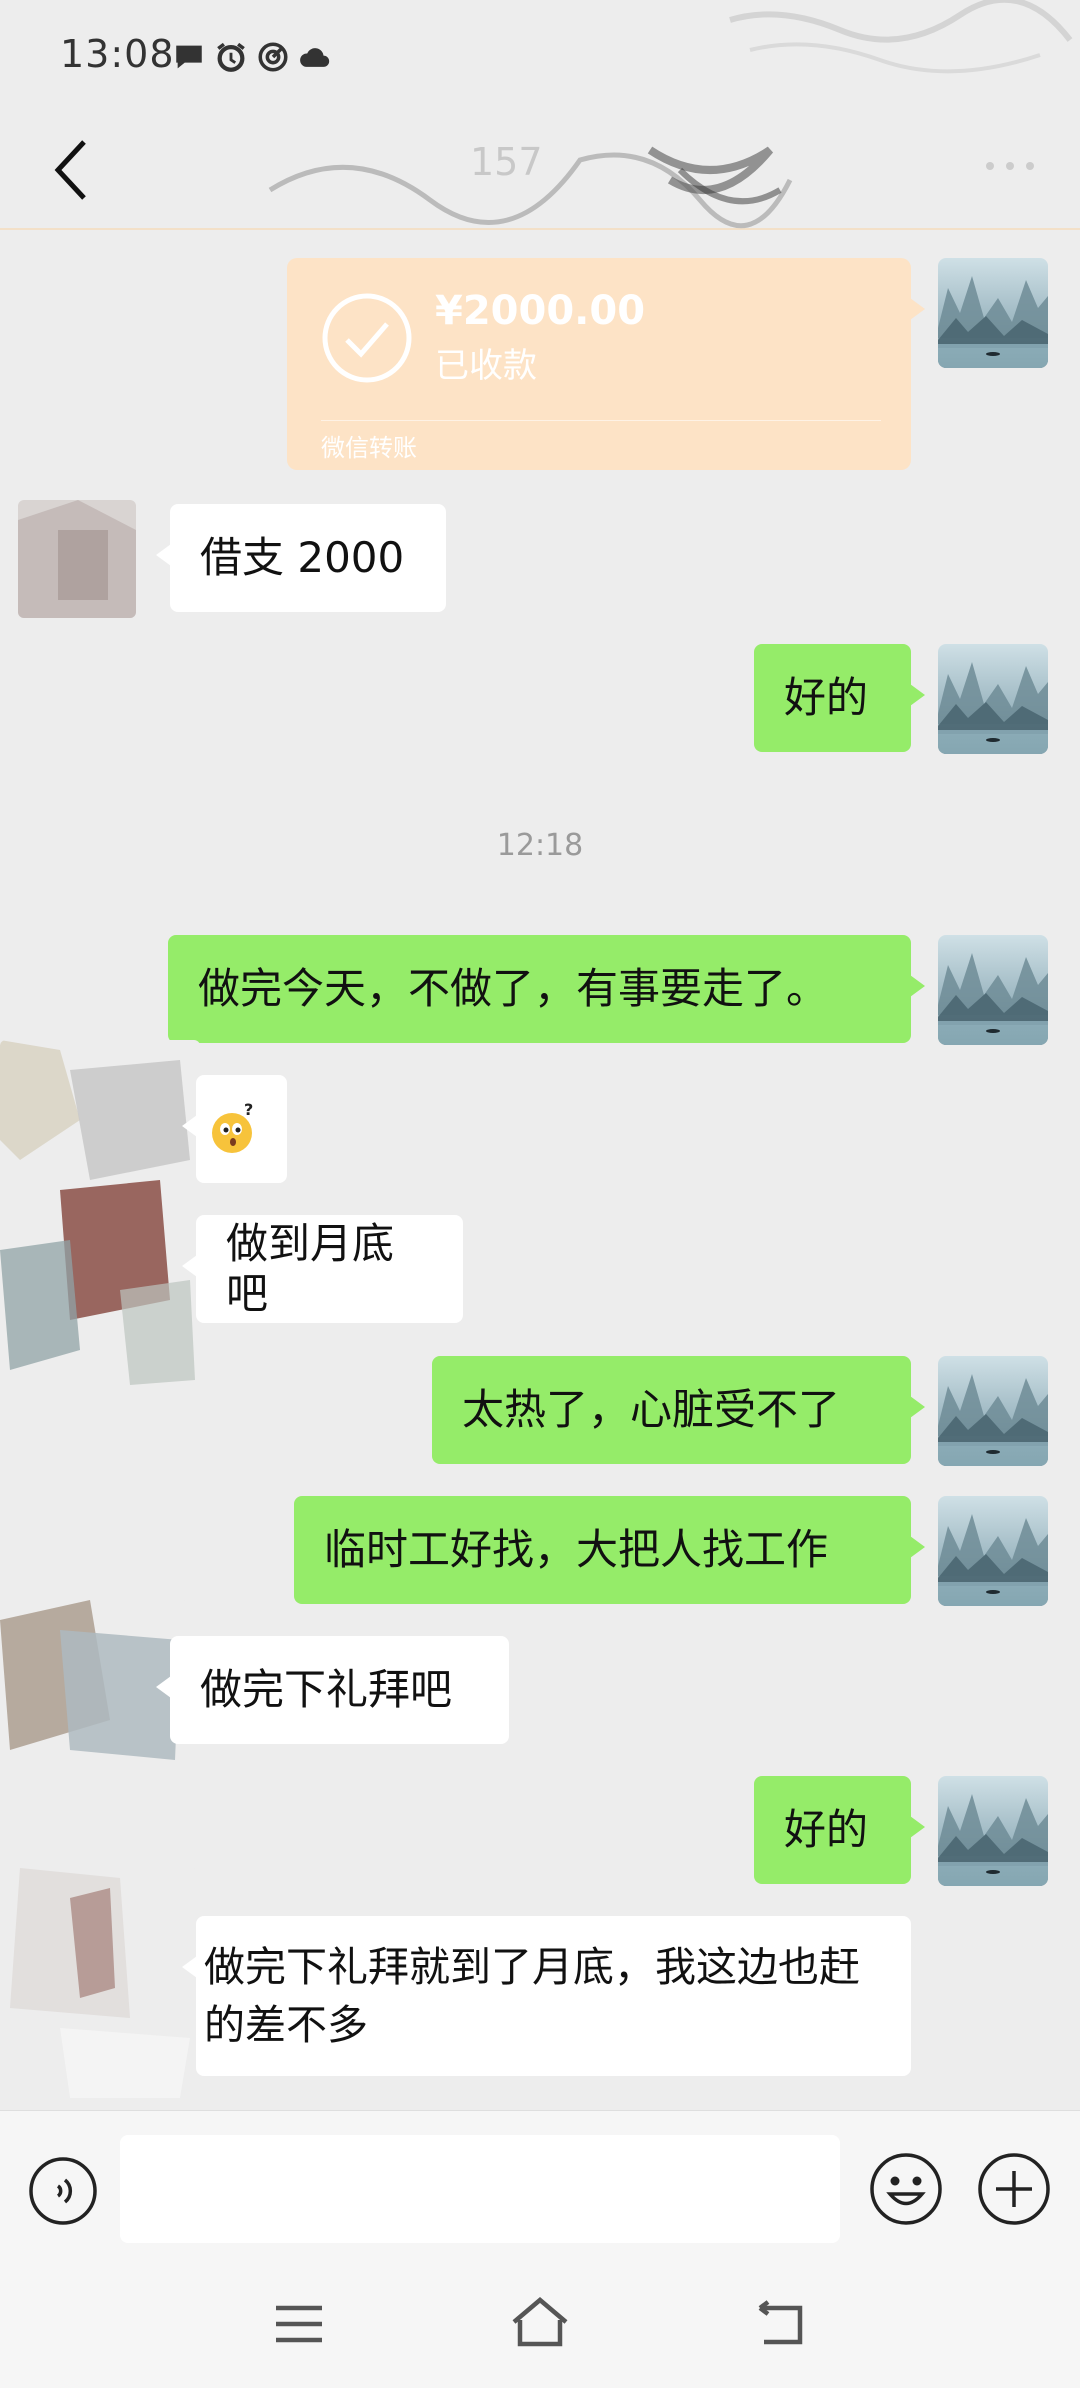 The width and height of the screenshot is (1080, 2388). I want to click on message-icon, so click(189, 57).